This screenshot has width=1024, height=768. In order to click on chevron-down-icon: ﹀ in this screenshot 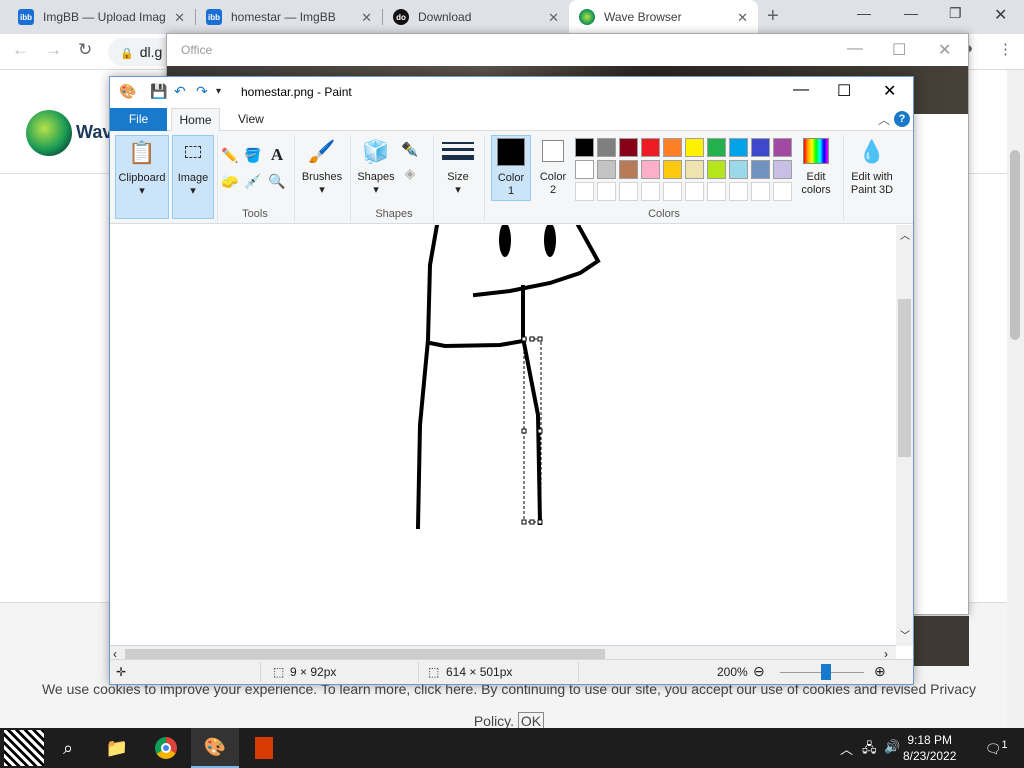, I will do `click(905, 634)`.